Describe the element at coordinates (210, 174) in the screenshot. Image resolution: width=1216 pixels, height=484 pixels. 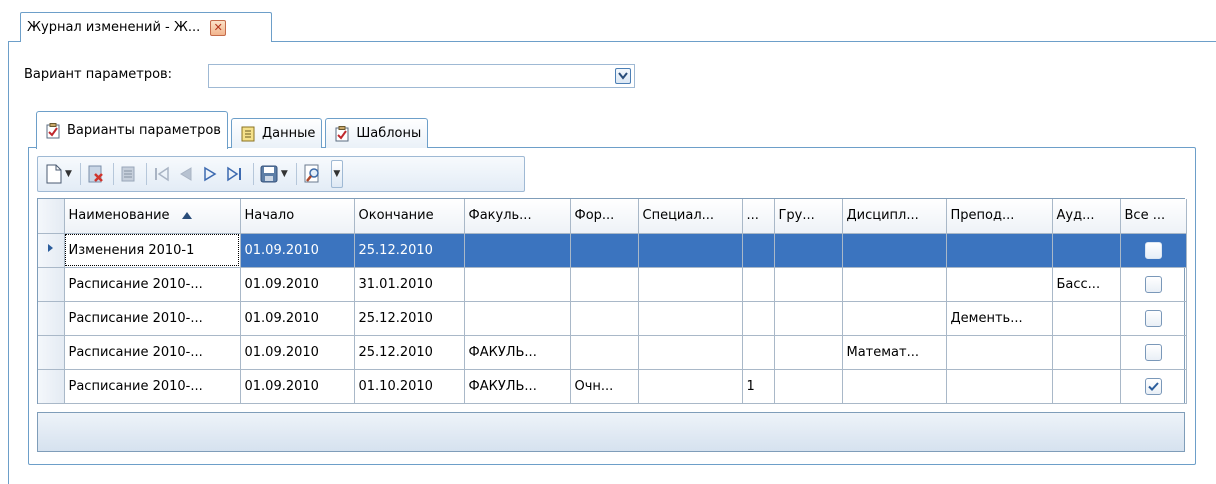
I see `next-record-button` at that location.